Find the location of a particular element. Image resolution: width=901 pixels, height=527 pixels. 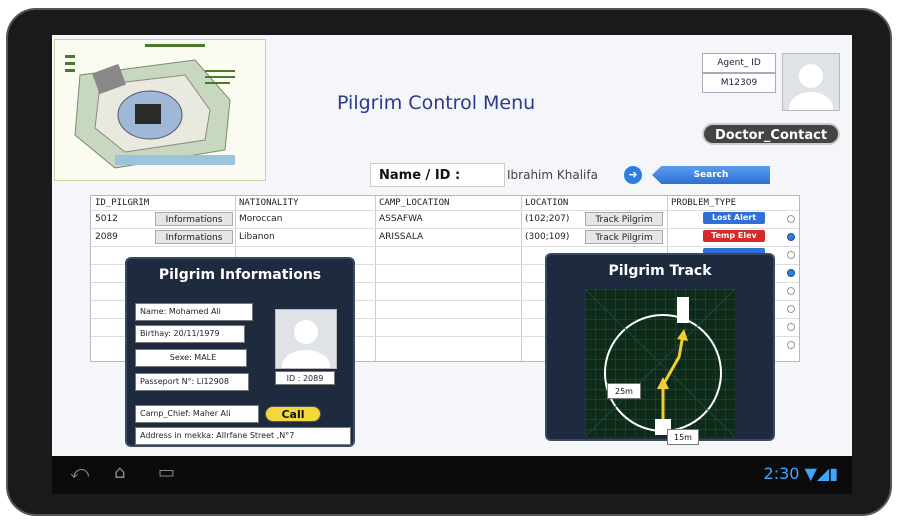

temp-elev-badge: Temp Elev is located at coordinates (734, 236).